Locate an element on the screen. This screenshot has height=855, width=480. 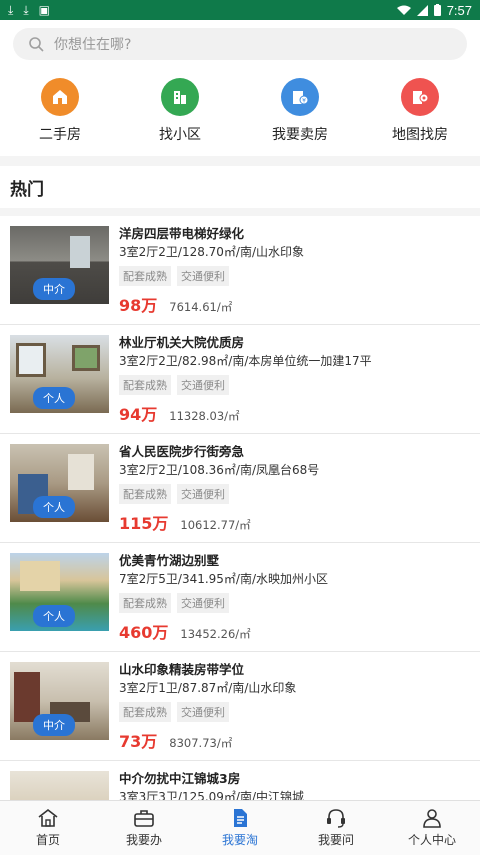
total-price: 94万 is located at coordinates (138, 414).